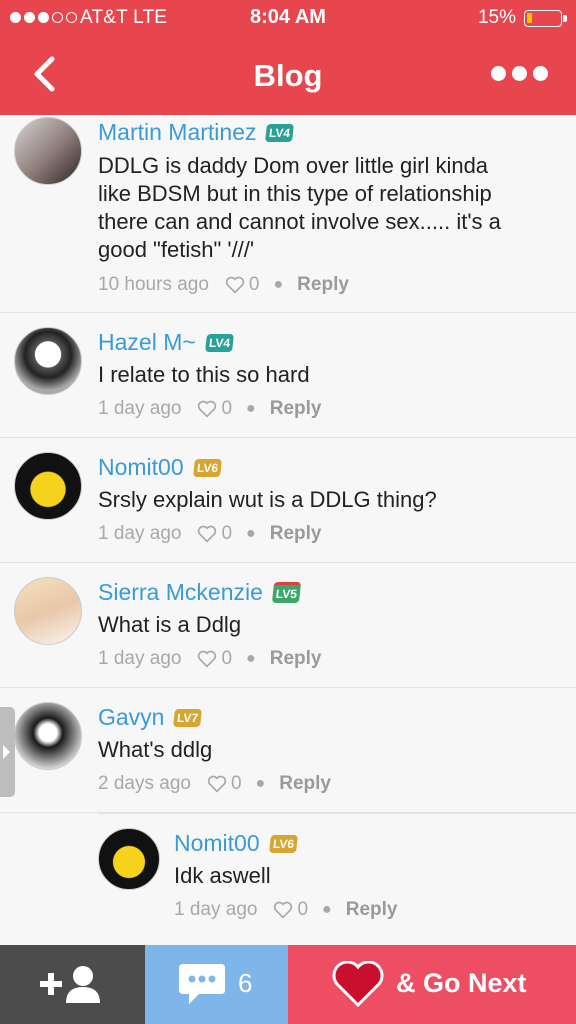 Image resolution: width=576 pixels, height=1024 pixels. I want to click on like-and-next-button: & Go Next, so click(432, 984).